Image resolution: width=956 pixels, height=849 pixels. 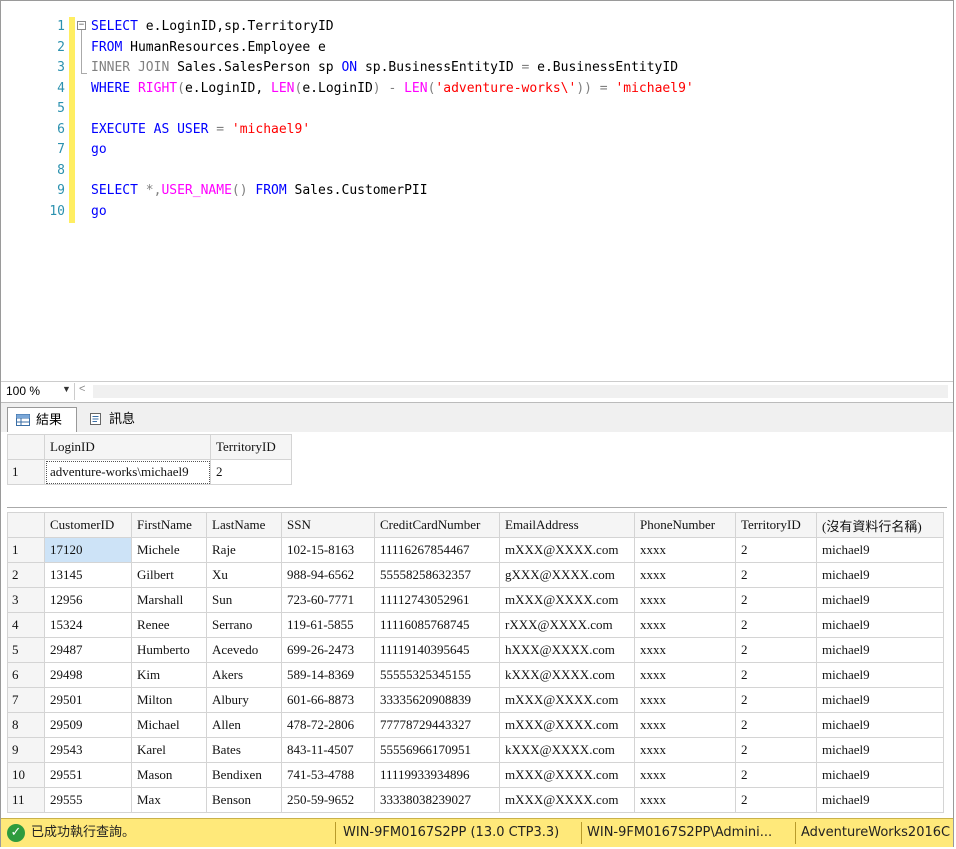 What do you see at coordinates (244, 600) in the screenshot?
I see `grid-cell: Sun` at bounding box center [244, 600].